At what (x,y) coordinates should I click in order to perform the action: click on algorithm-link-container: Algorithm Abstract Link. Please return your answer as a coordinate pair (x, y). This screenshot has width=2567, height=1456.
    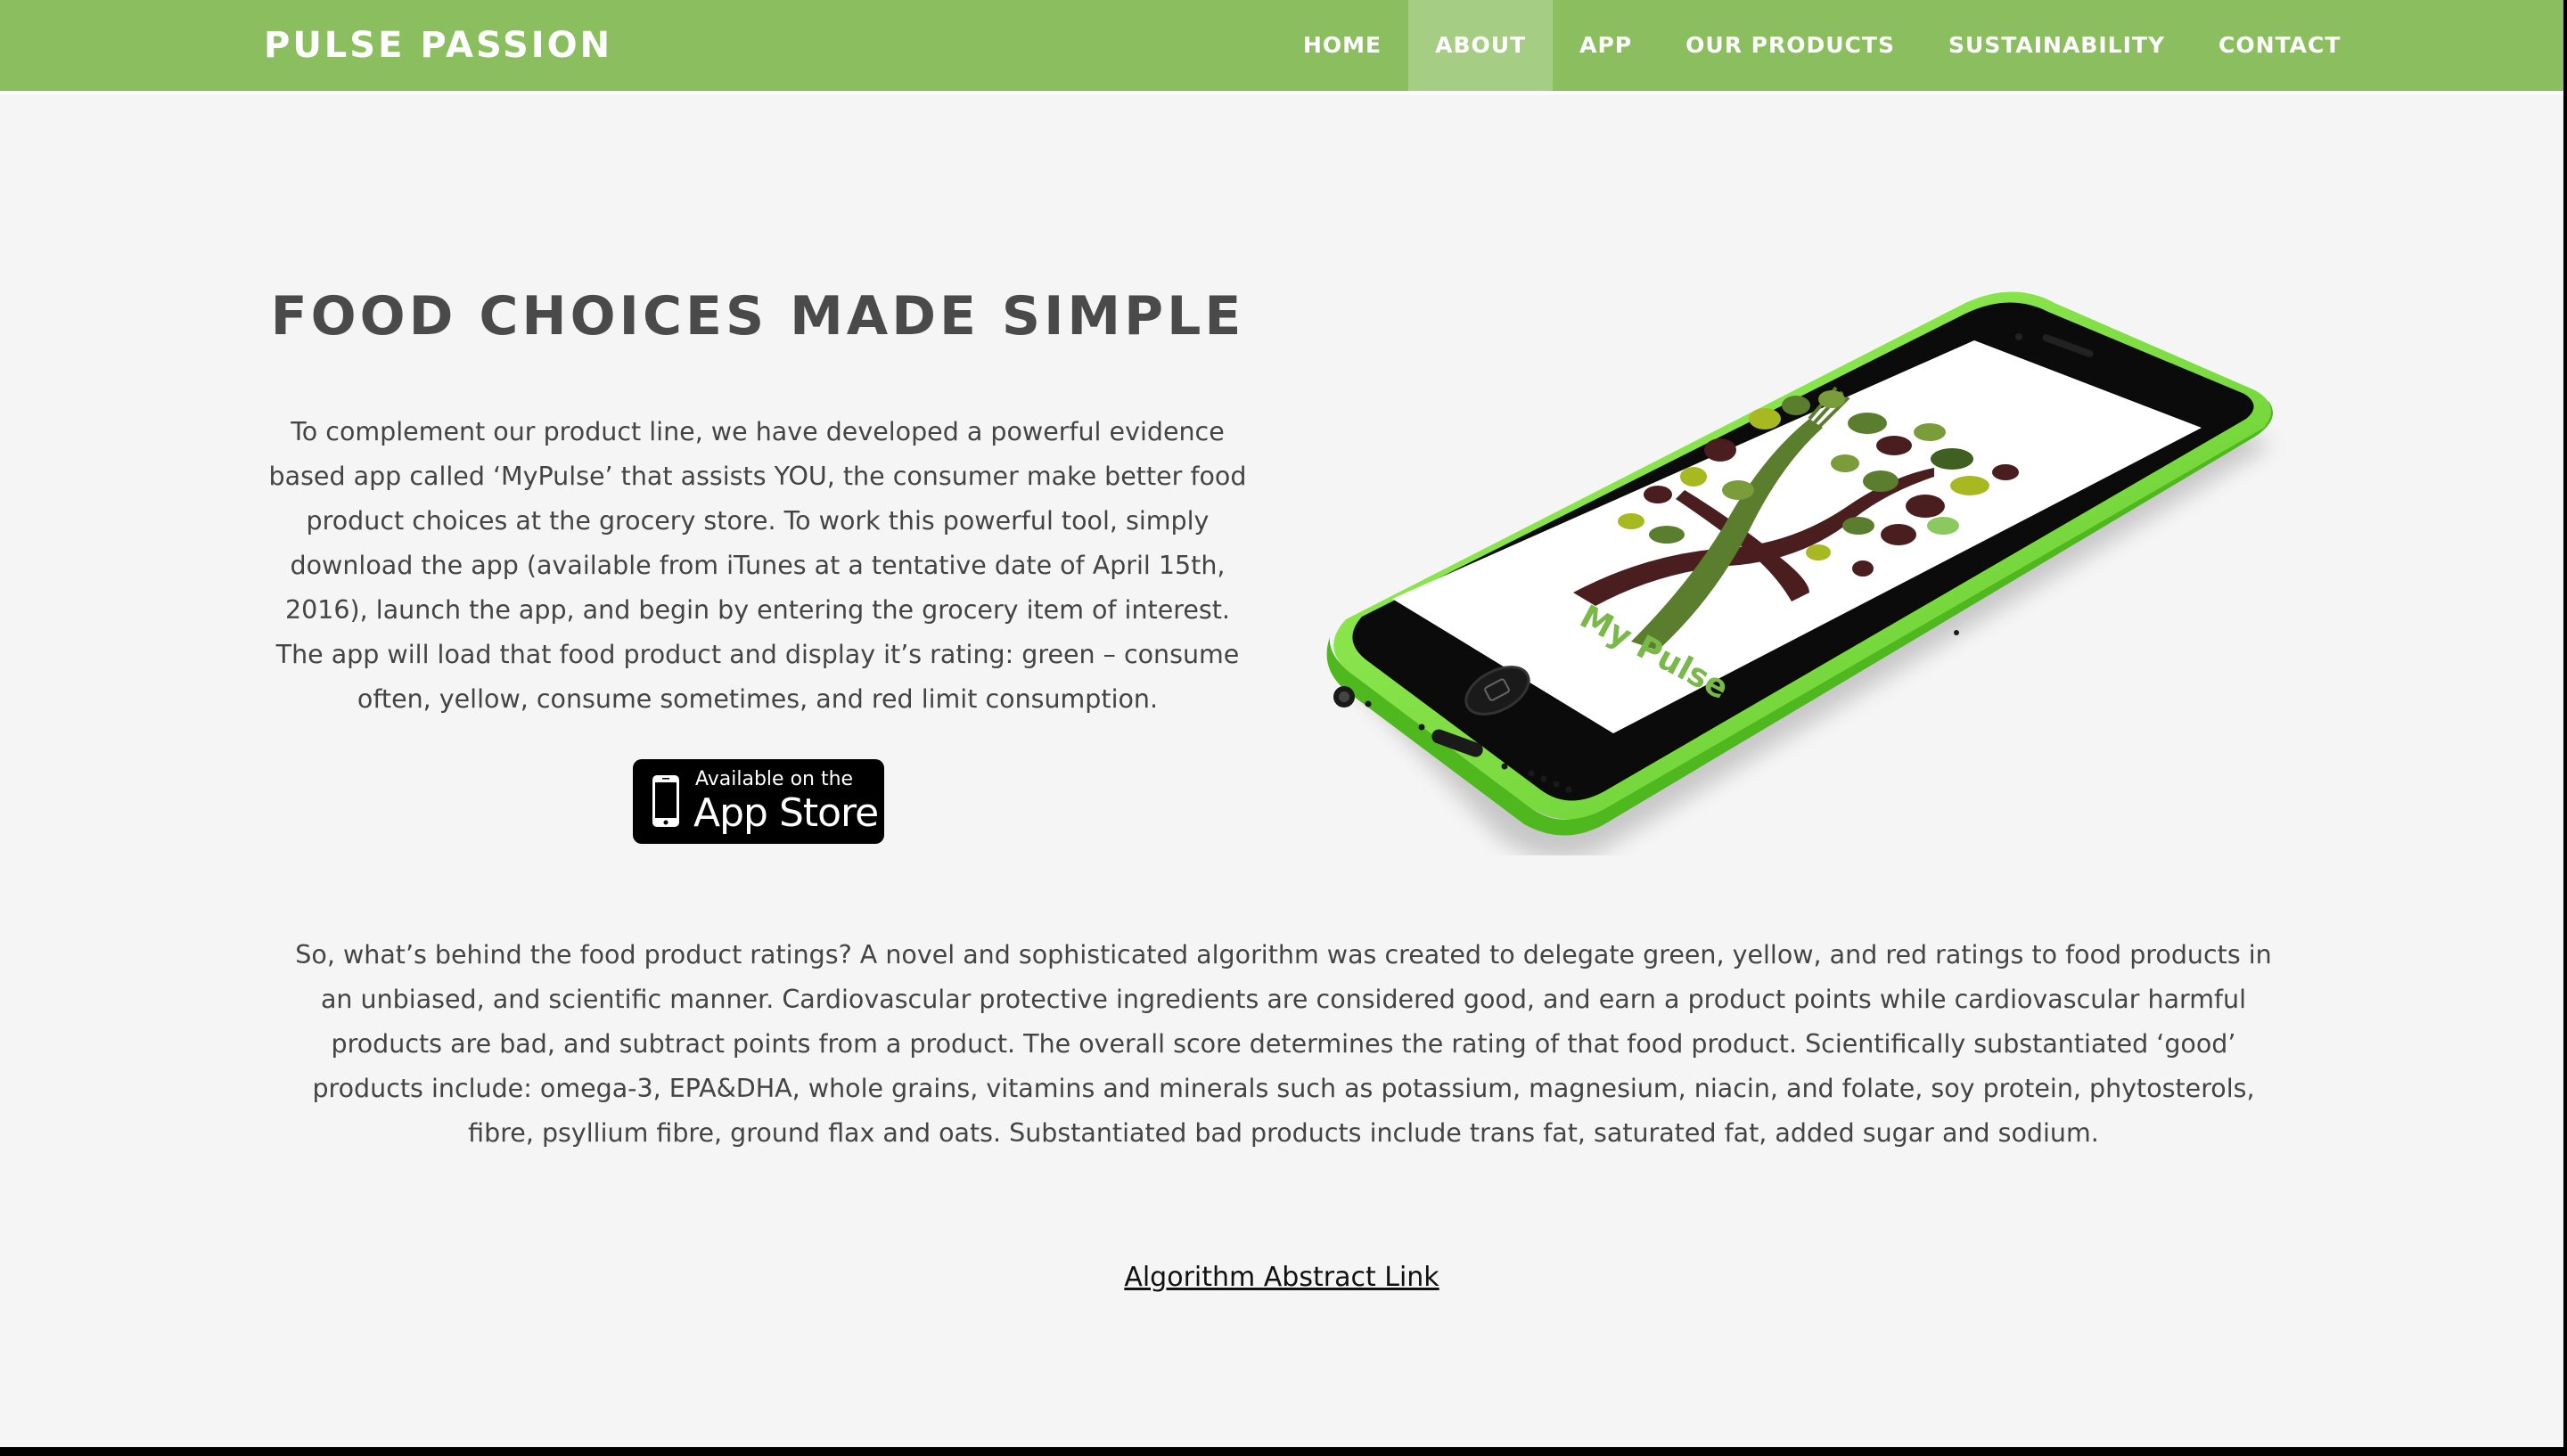
    Looking at the image, I should click on (1282, 1277).